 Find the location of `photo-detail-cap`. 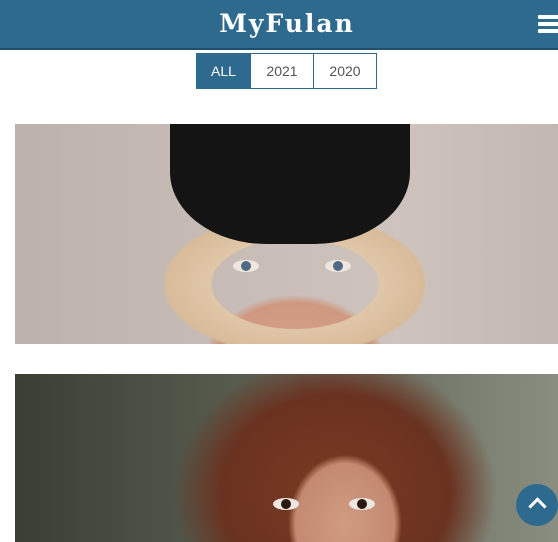

photo-detail-cap is located at coordinates (290, 184).